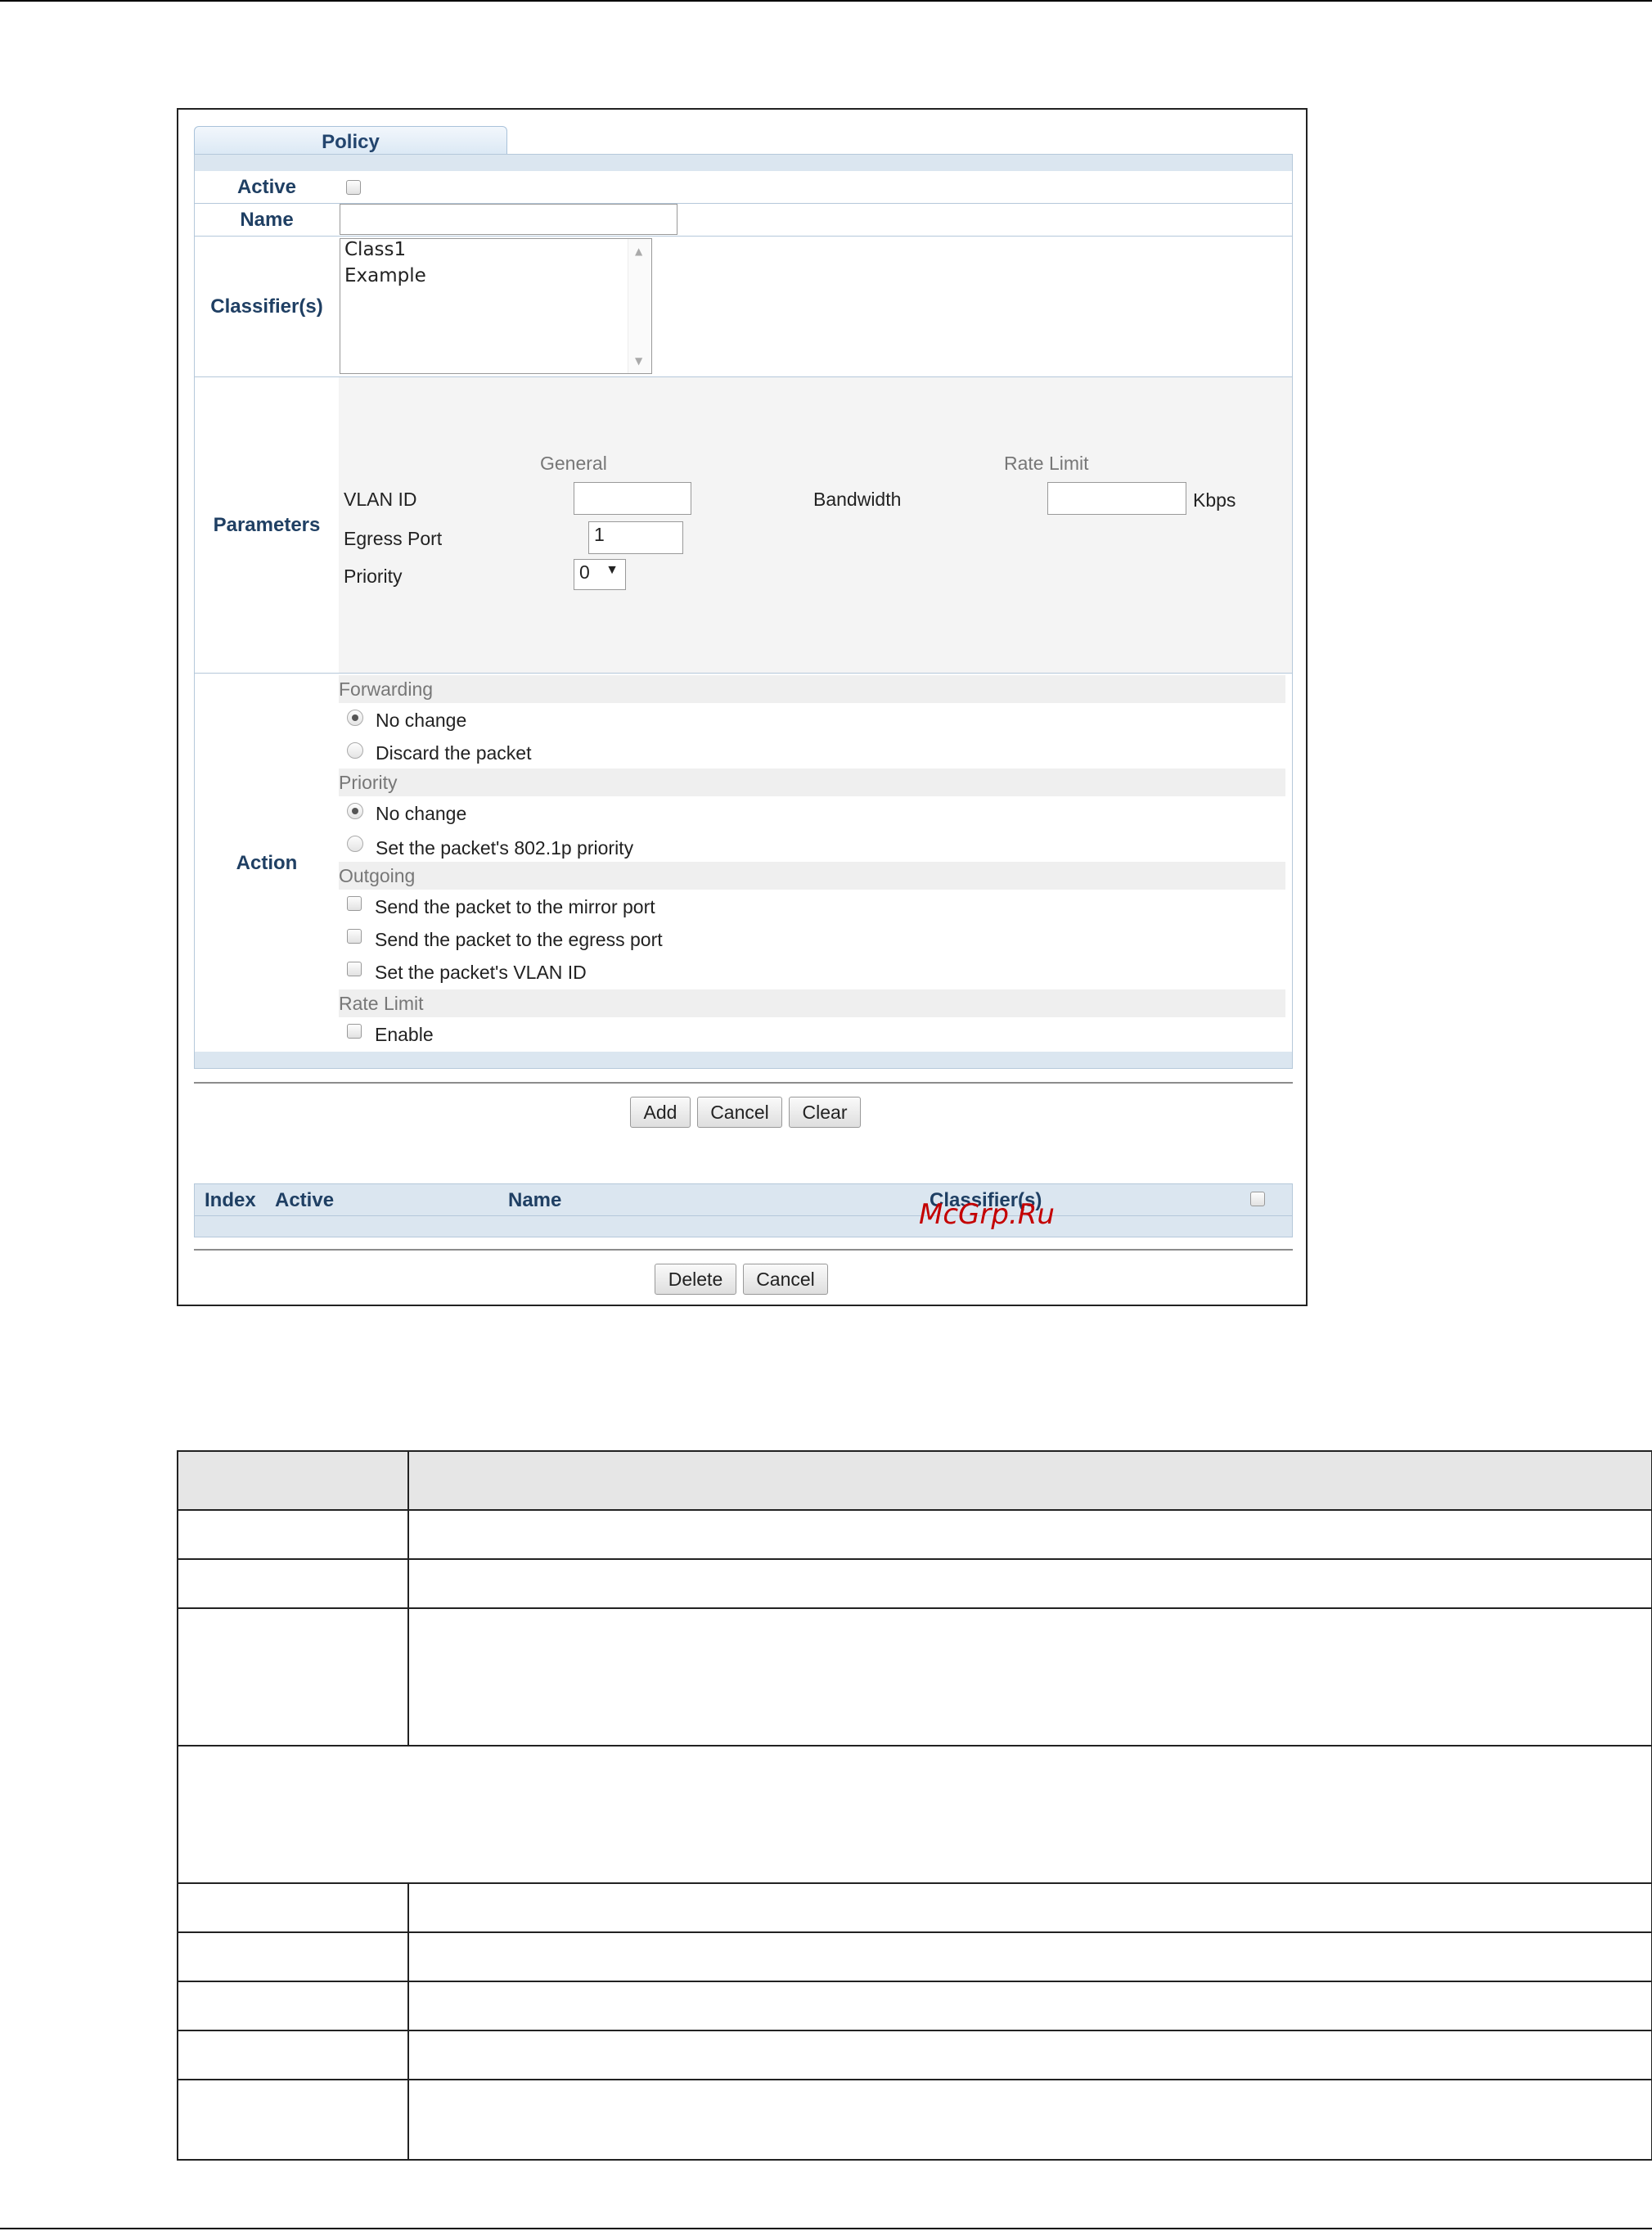 This screenshot has height=2231, width=1652. What do you see at coordinates (743, 1199) in the screenshot?
I see `policy-table-header: Index Active Name Classifier(s)` at bounding box center [743, 1199].